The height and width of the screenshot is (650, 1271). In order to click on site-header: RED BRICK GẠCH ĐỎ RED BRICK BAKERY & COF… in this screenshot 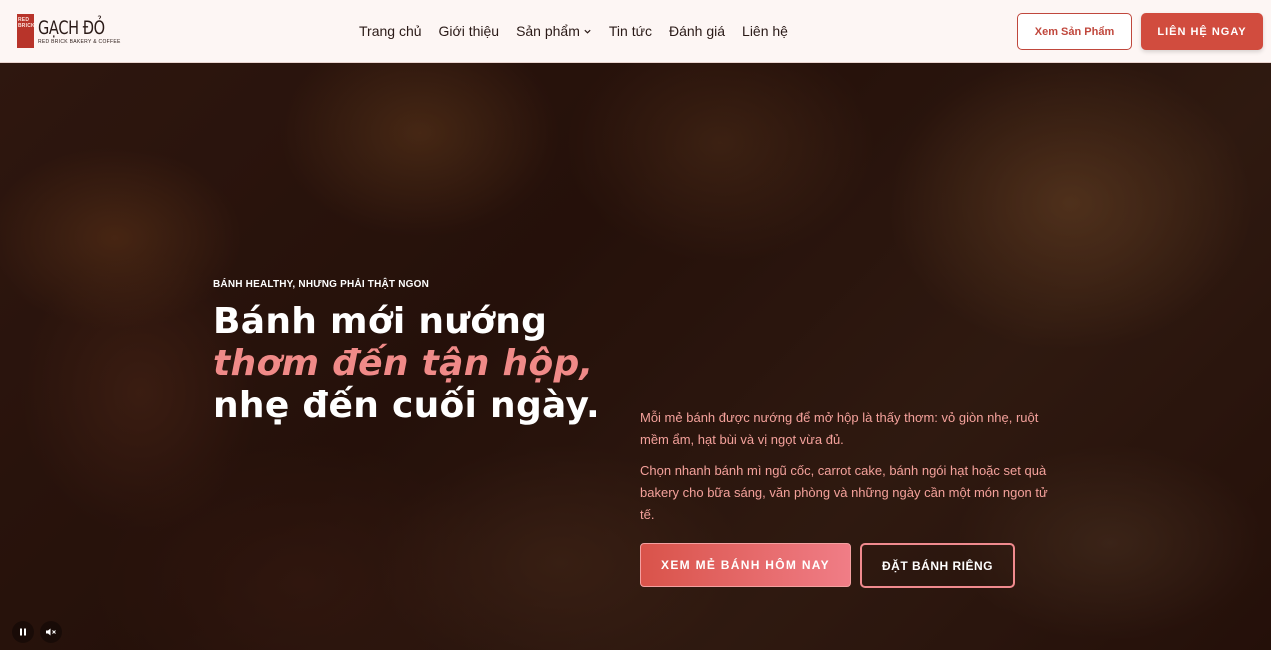, I will do `click(635, 31)`.